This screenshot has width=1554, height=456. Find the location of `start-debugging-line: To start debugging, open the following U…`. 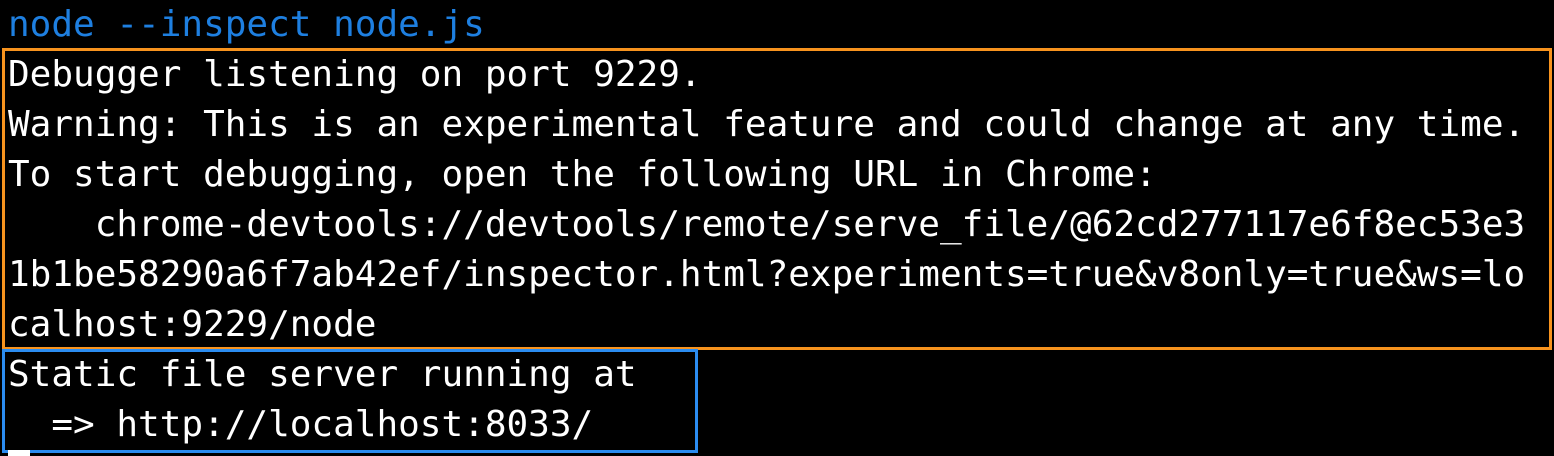

start-debugging-line: To start debugging, open the following U… is located at coordinates (582, 174).